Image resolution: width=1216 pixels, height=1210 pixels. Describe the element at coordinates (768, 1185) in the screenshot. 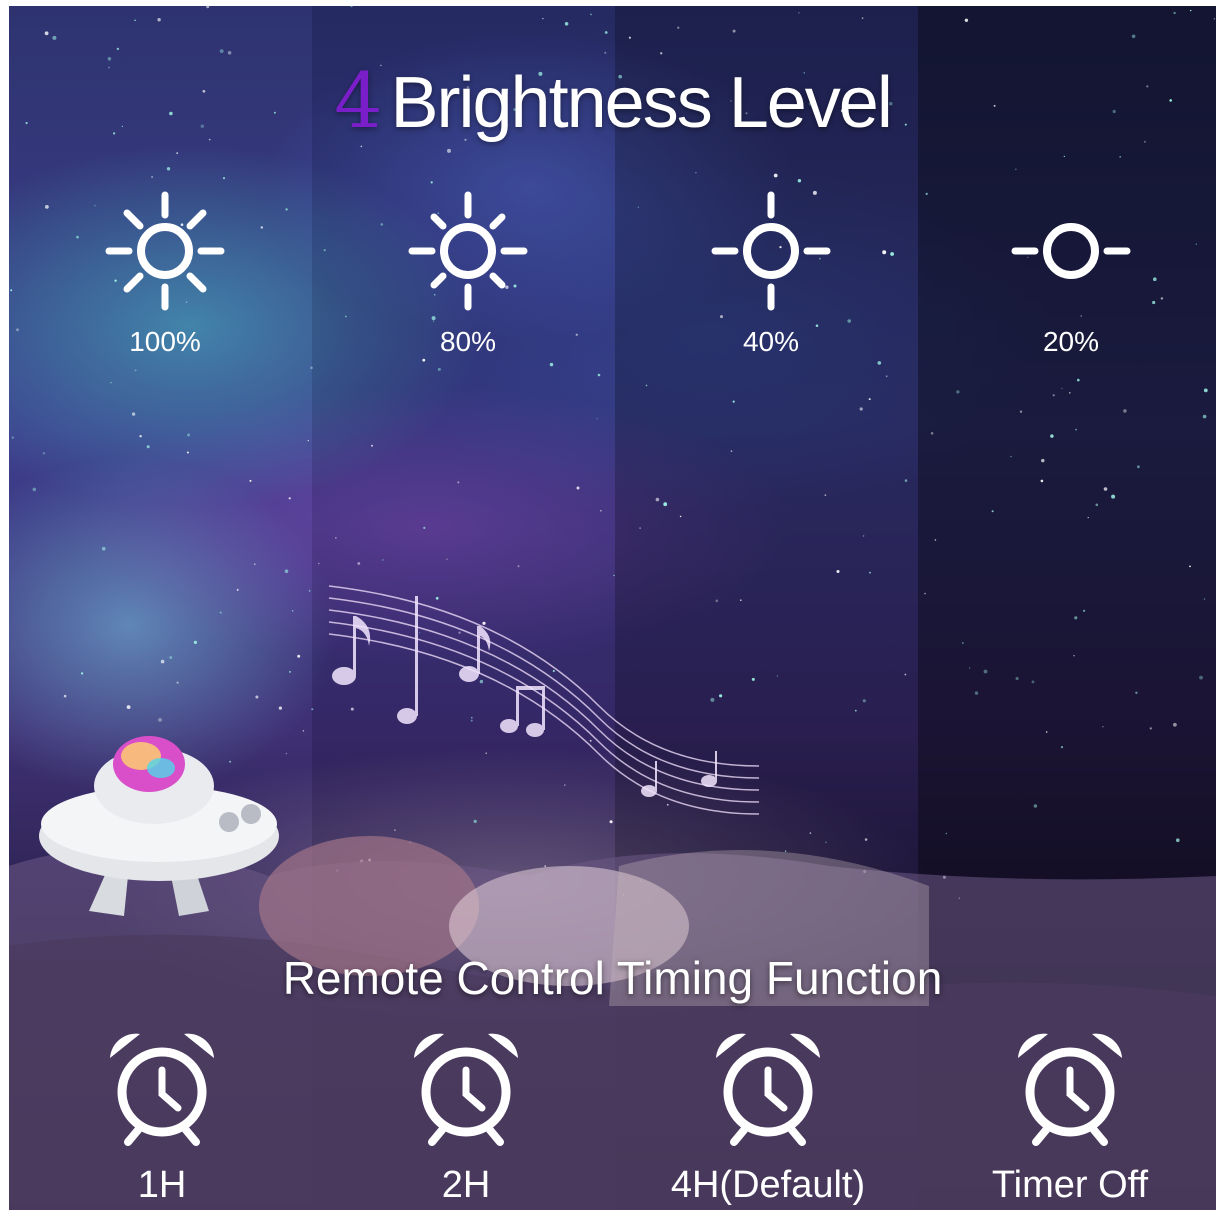

I see `timer-label-4h: 4H(Default)` at that location.